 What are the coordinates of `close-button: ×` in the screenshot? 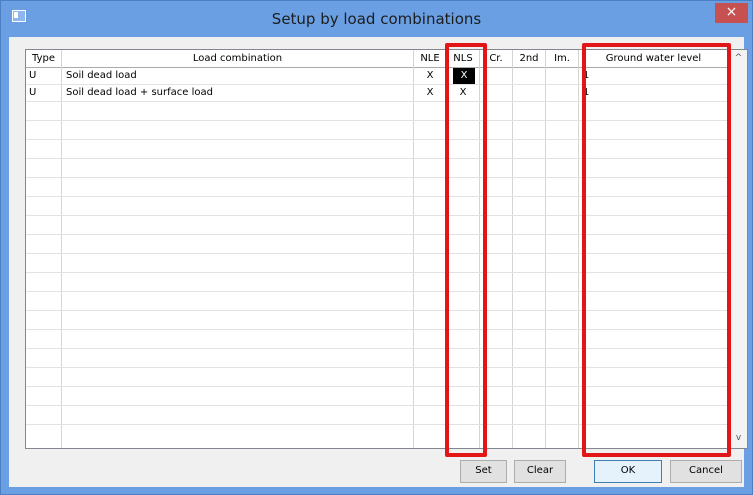 It's located at (731, 13).